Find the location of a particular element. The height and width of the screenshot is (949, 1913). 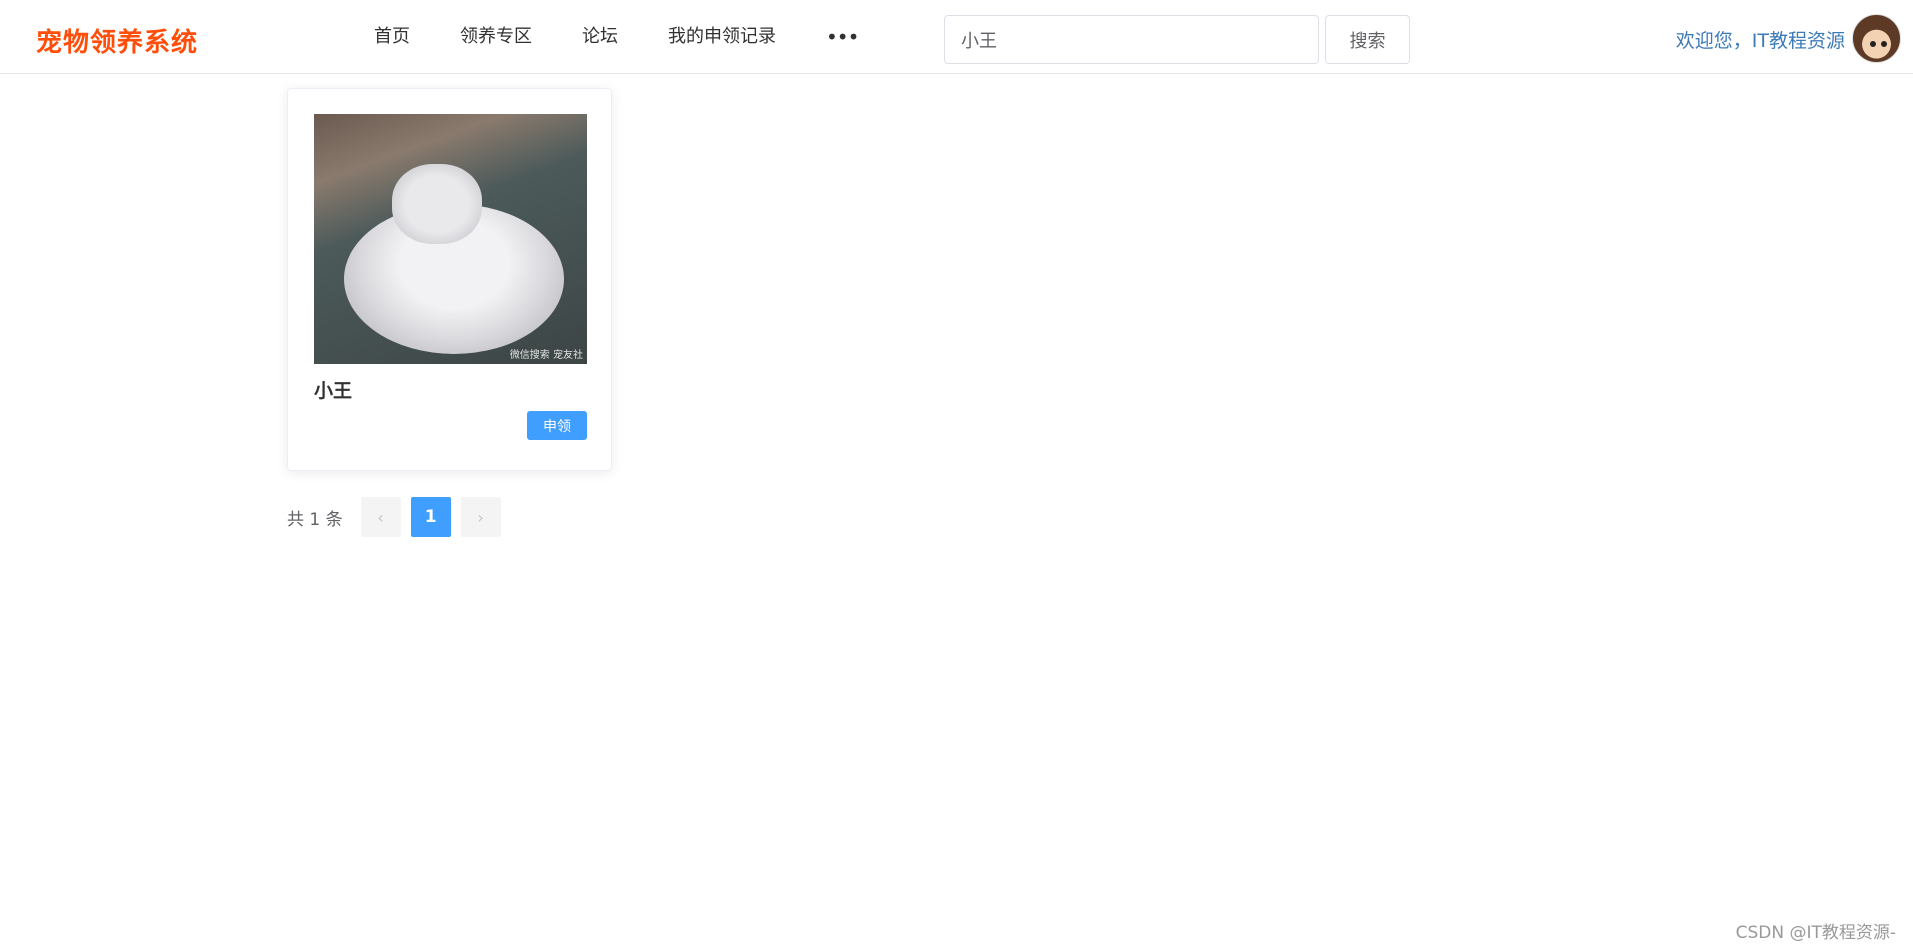

nav-item-forum: 论坛 is located at coordinates (600, 37).